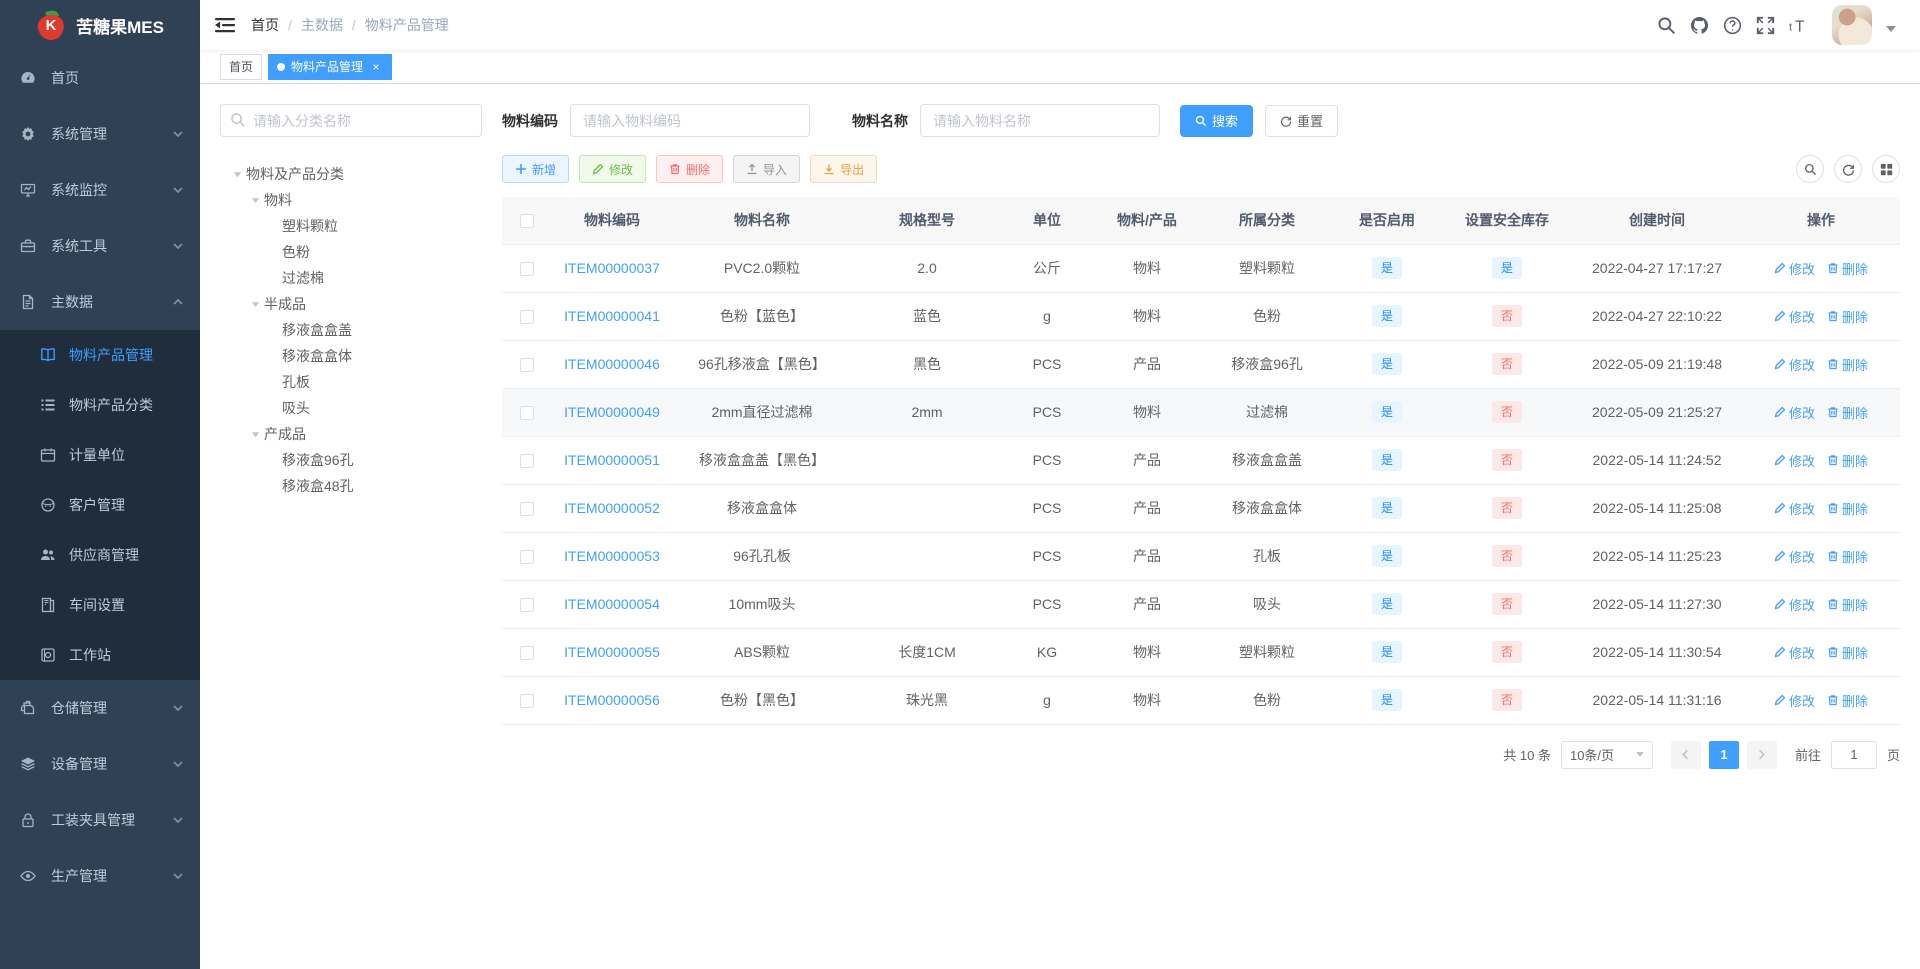 This screenshot has height=969, width=1920. I want to click on item-code-link: ITEM00000053, so click(612, 556).